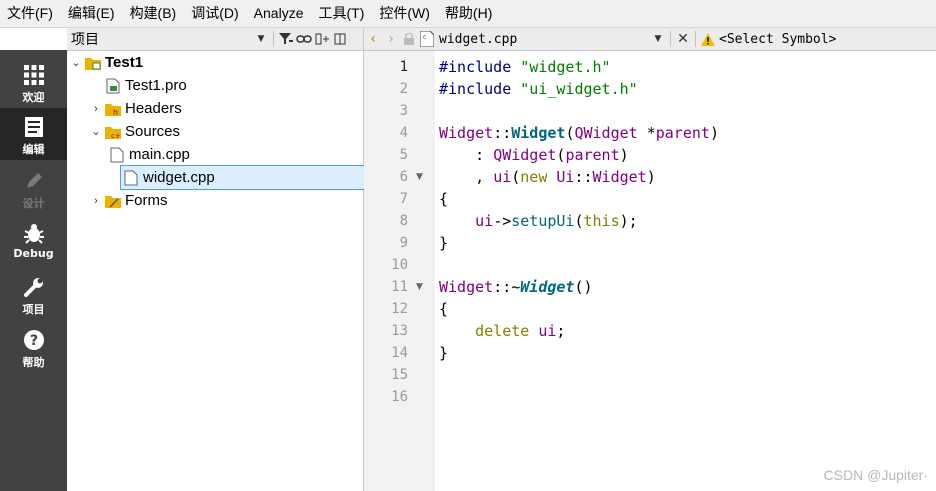 This screenshot has height=491, width=936. I want to click on document-icon, so click(33, 127).